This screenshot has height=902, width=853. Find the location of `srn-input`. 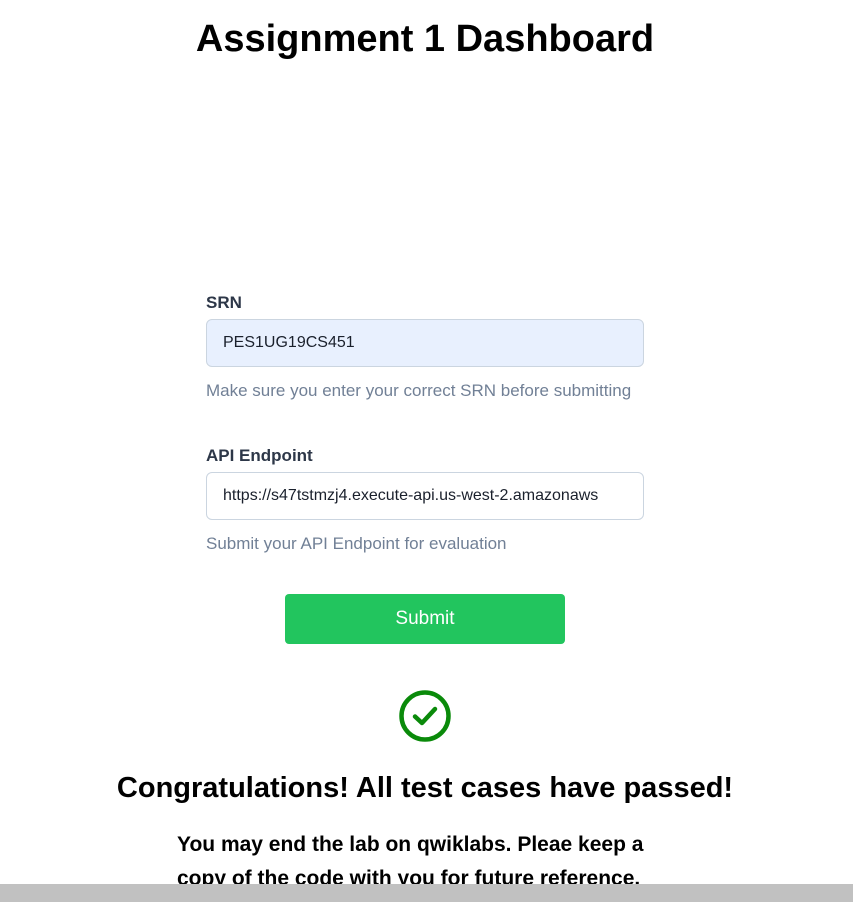

srn-input is located at coordinates (425, 343).